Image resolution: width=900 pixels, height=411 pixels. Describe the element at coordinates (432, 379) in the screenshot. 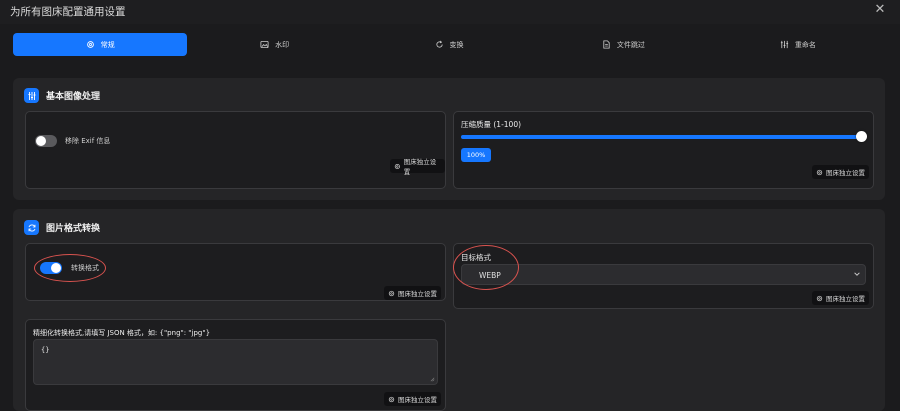

I see `resize-handle-icon` at that location.